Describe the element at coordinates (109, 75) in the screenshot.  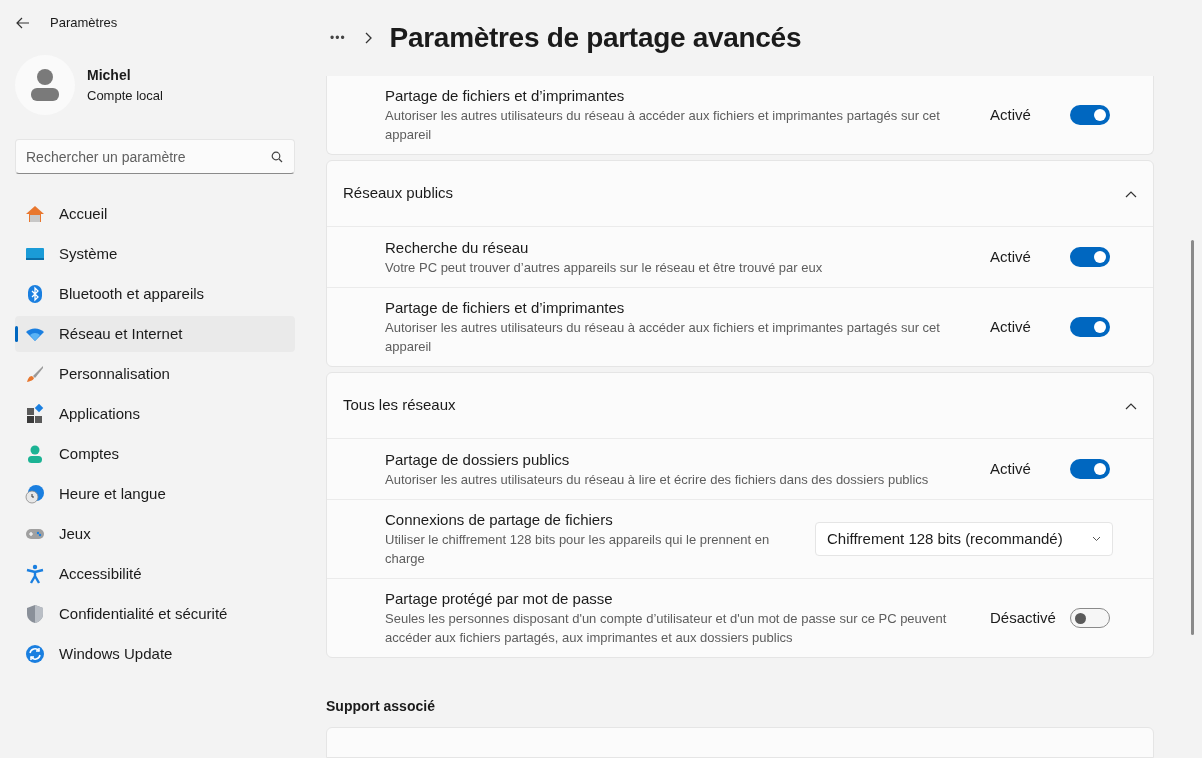
I see `user-name: Michel` at that location.